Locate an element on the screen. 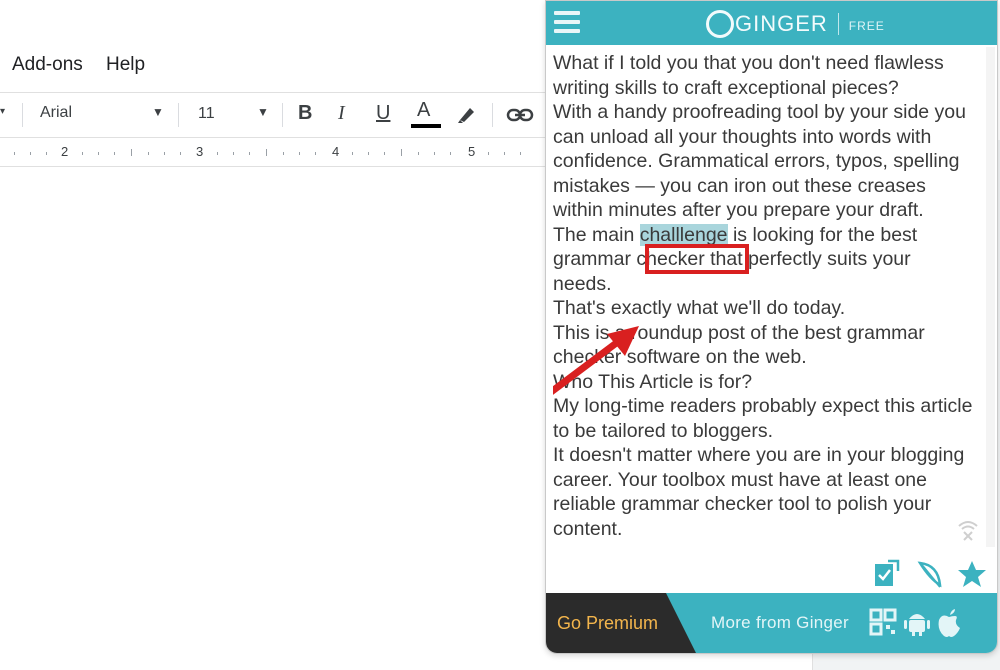  apple-icon is located at coordinates (949, 623).